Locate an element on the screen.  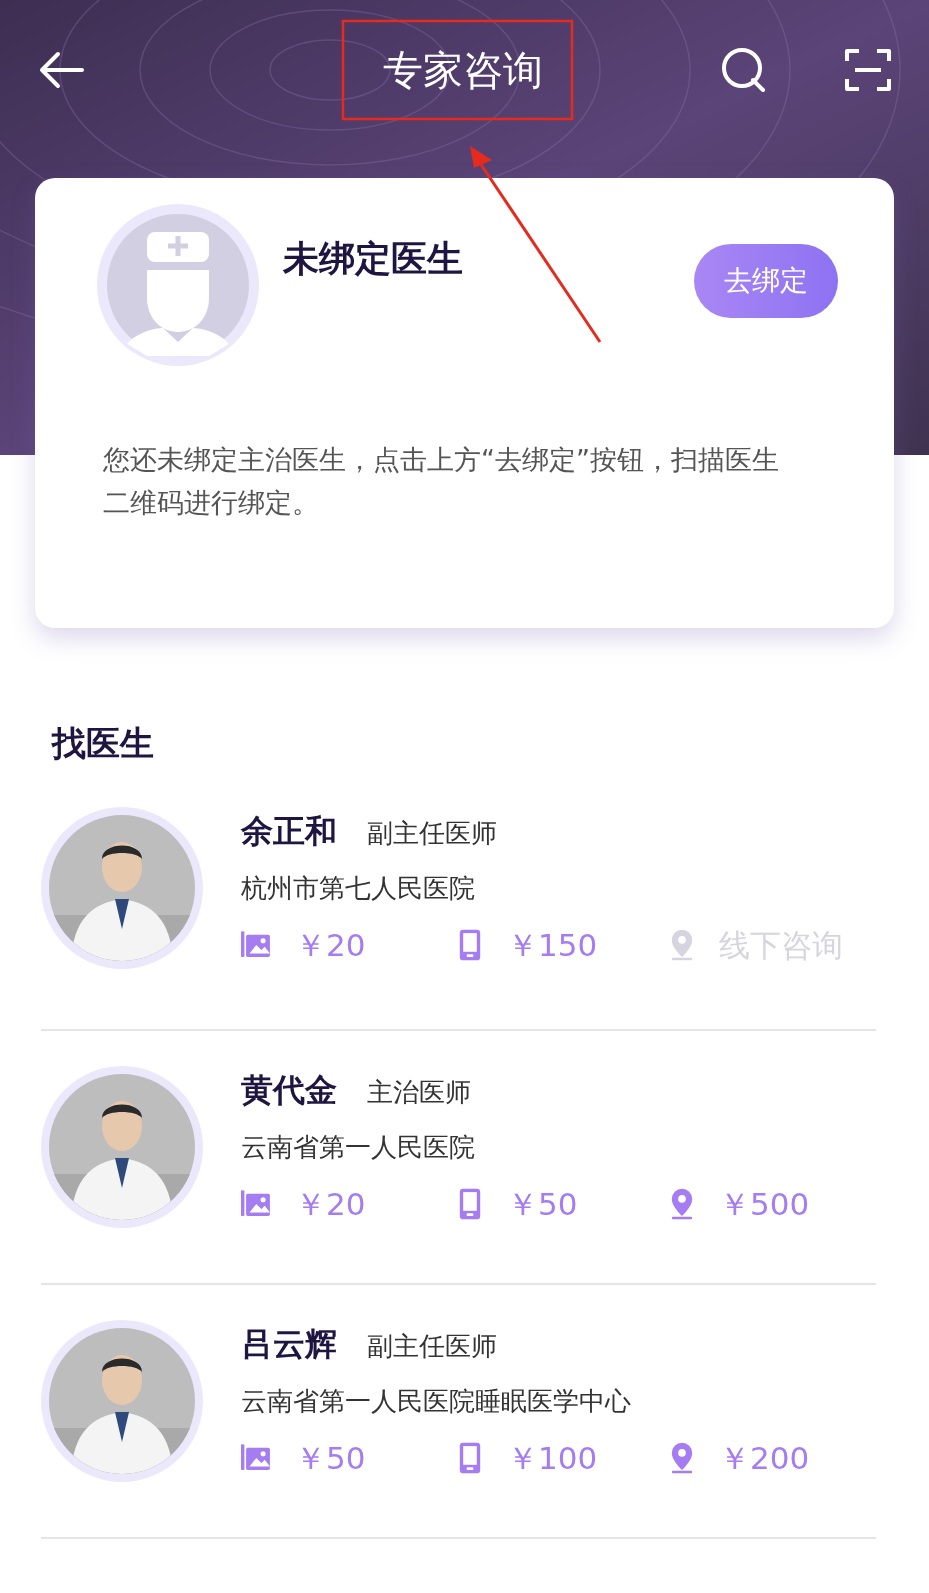
service-price: ￥100 is located at coordinates (552, 1458).